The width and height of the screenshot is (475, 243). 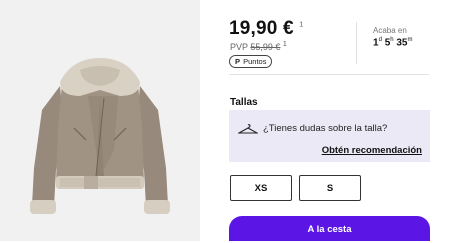 What do you see at coordinates (301, 25) in the screenshot?
I see `price-footnote: 1` at bounding box center [301, 25].